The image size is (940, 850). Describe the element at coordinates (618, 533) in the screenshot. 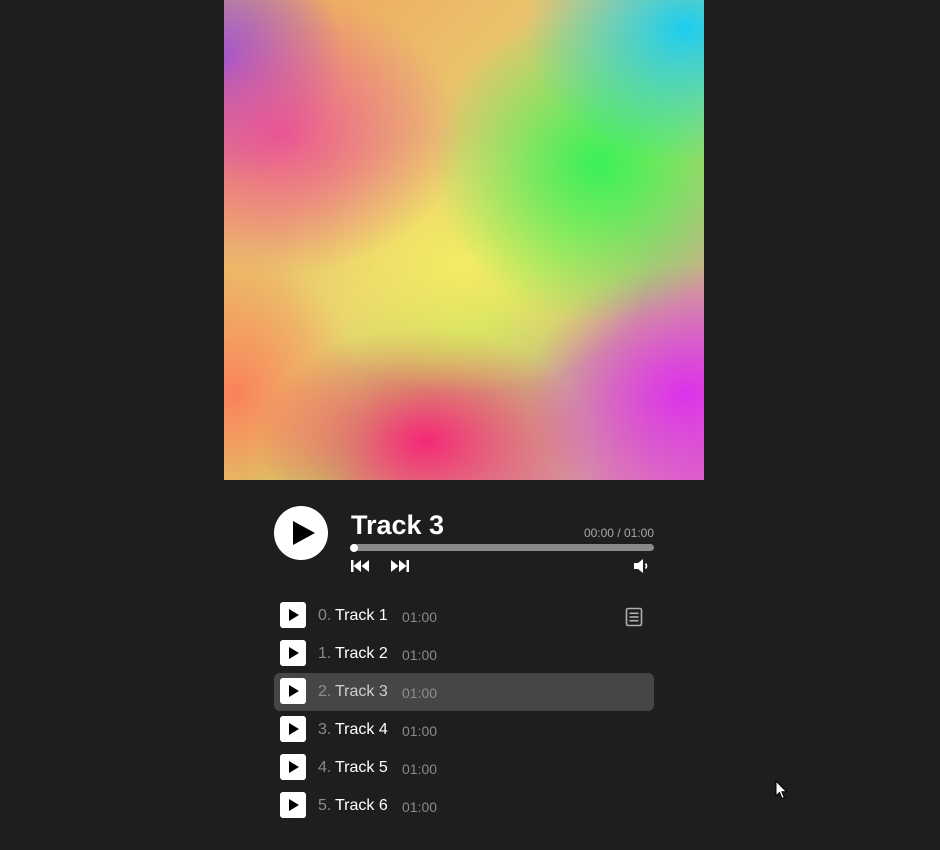

I see `time-readout: 00:00 / 01:00` at that location.